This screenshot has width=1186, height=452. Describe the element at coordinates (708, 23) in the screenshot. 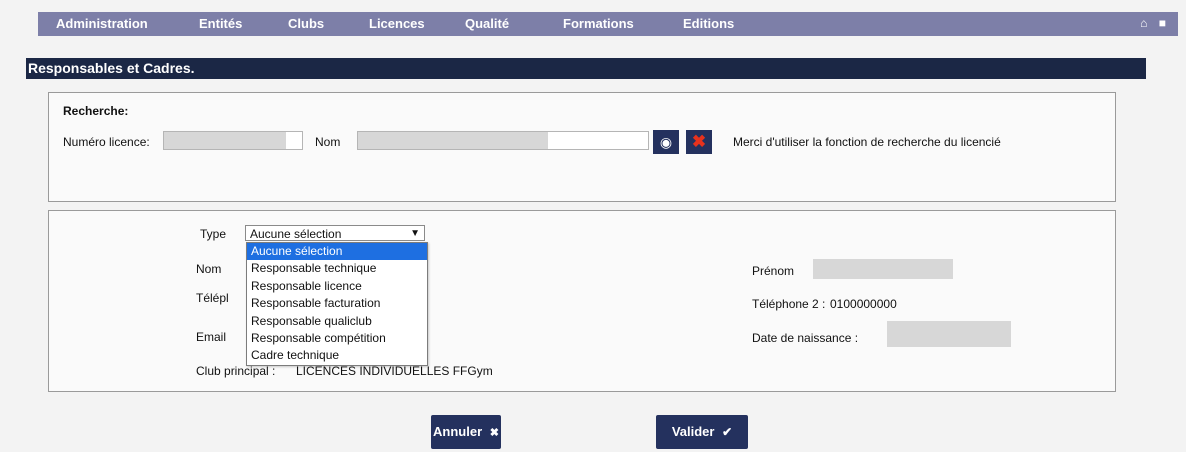

I see `nav-editions: Editions` at that location.